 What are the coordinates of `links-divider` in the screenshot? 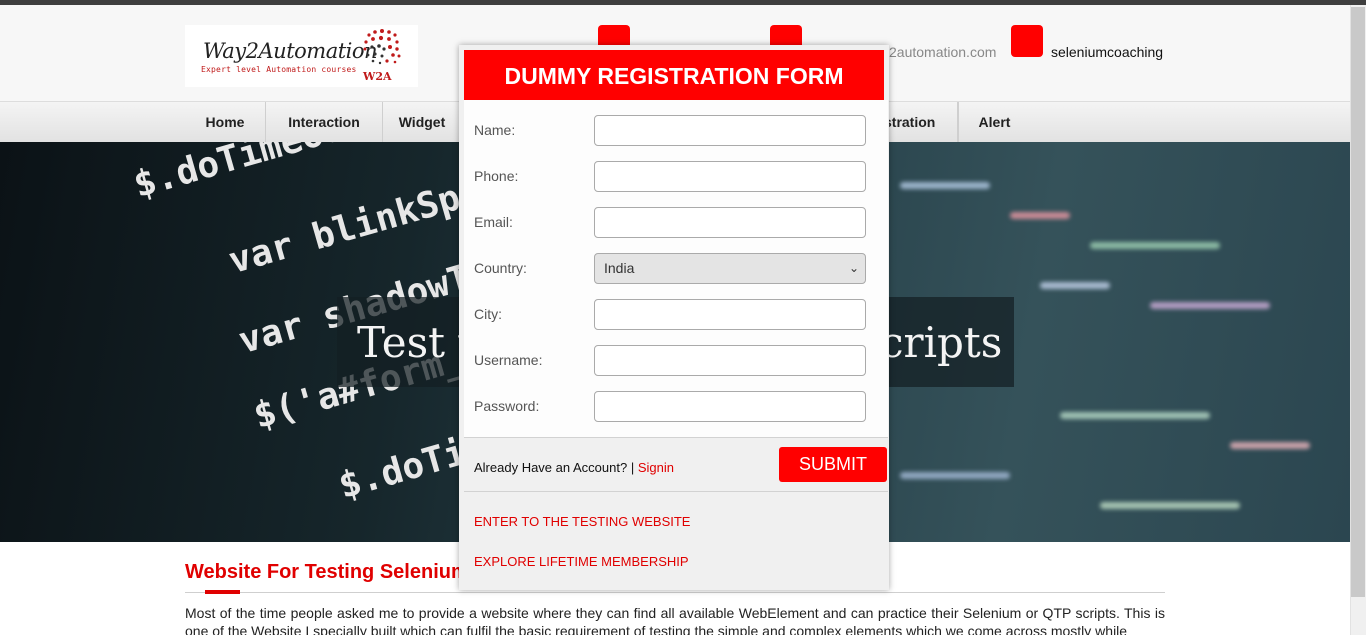 It's located at (676, 491).